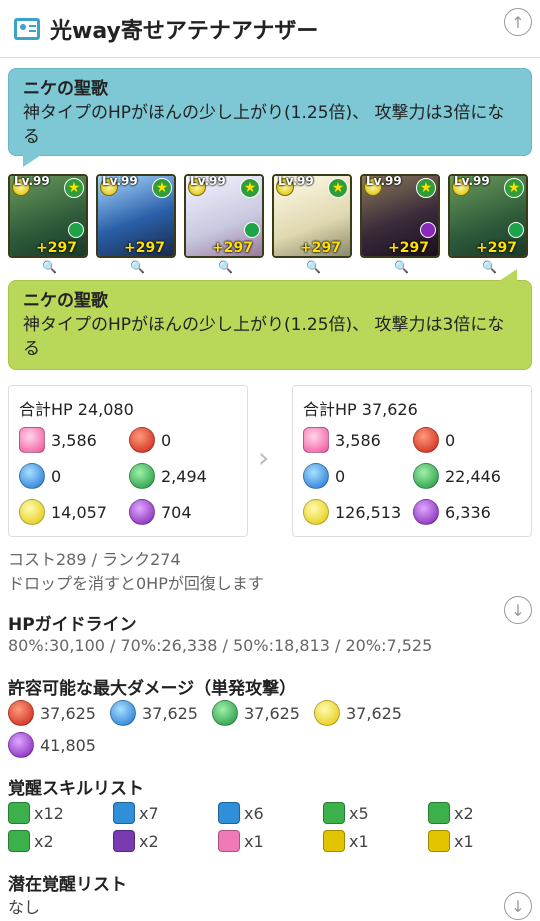 This screenshot has width=540, height=921. Describe the element at coordinates (400, 216) in the screenshot. I see `team-card-5: Lv.99 ★ +297` at that location.